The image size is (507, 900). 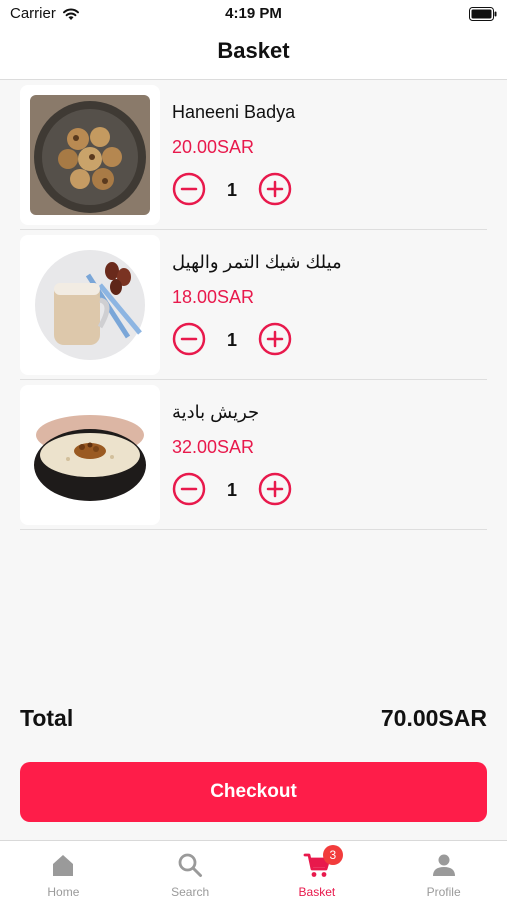 What do you see at coordinates (216, 412) in the screenshot?
I see `item-name: جريش بادية` at bounding box center [216, 412].